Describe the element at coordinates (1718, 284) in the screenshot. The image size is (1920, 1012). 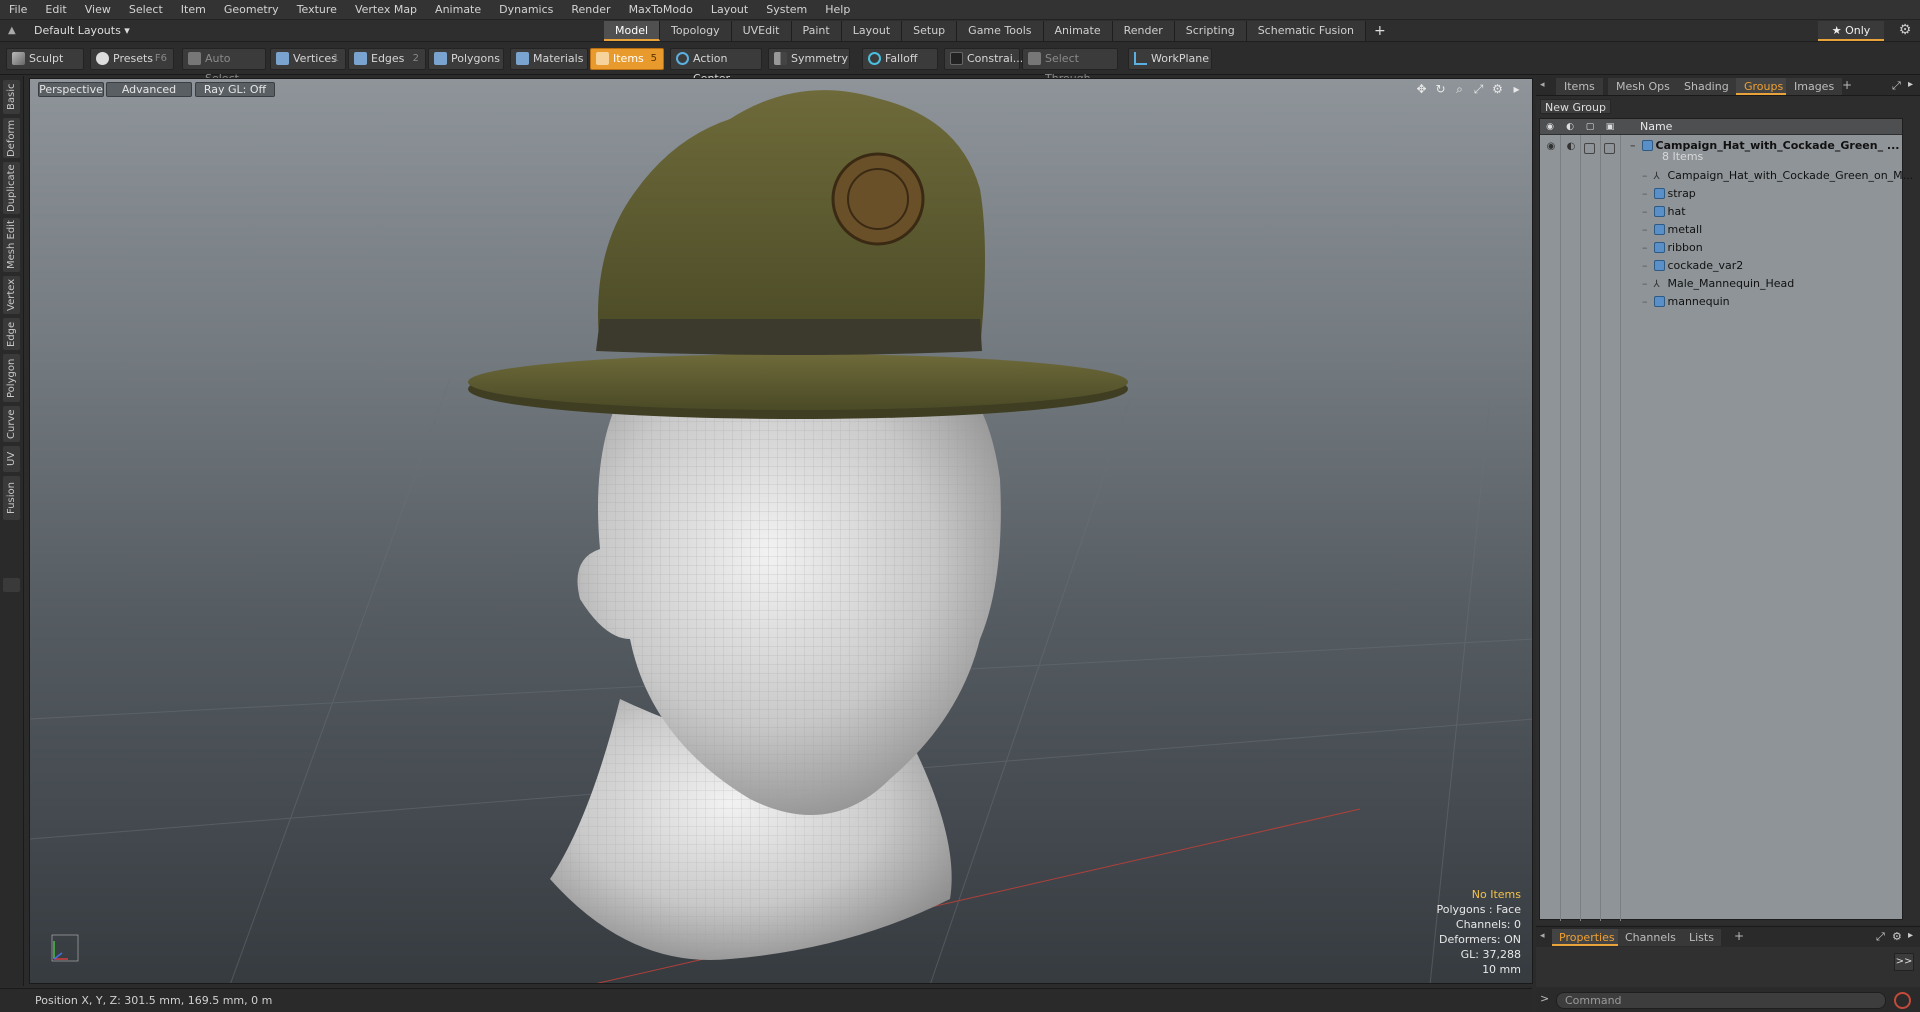
I see `list-item: – ⅄ Male_Mannequin_Head` at that location.